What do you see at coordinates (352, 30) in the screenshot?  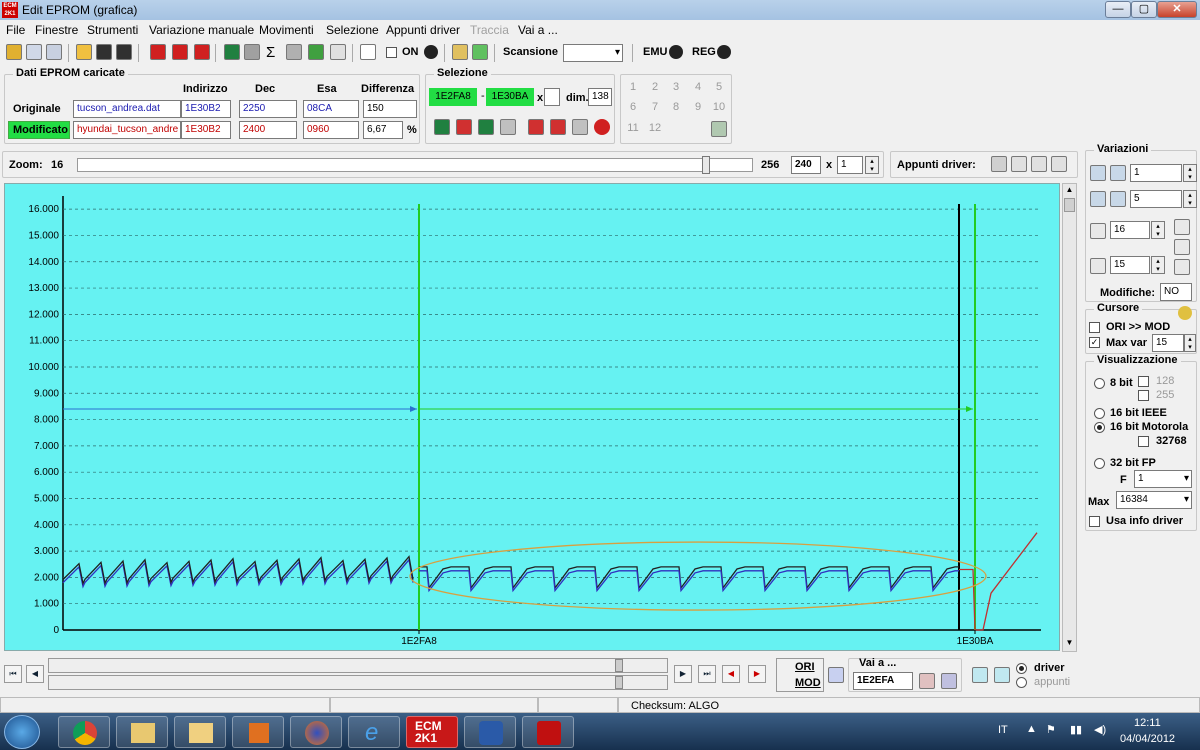 I see `menu-selezione: Selezione` at bounding box center [352, 30].